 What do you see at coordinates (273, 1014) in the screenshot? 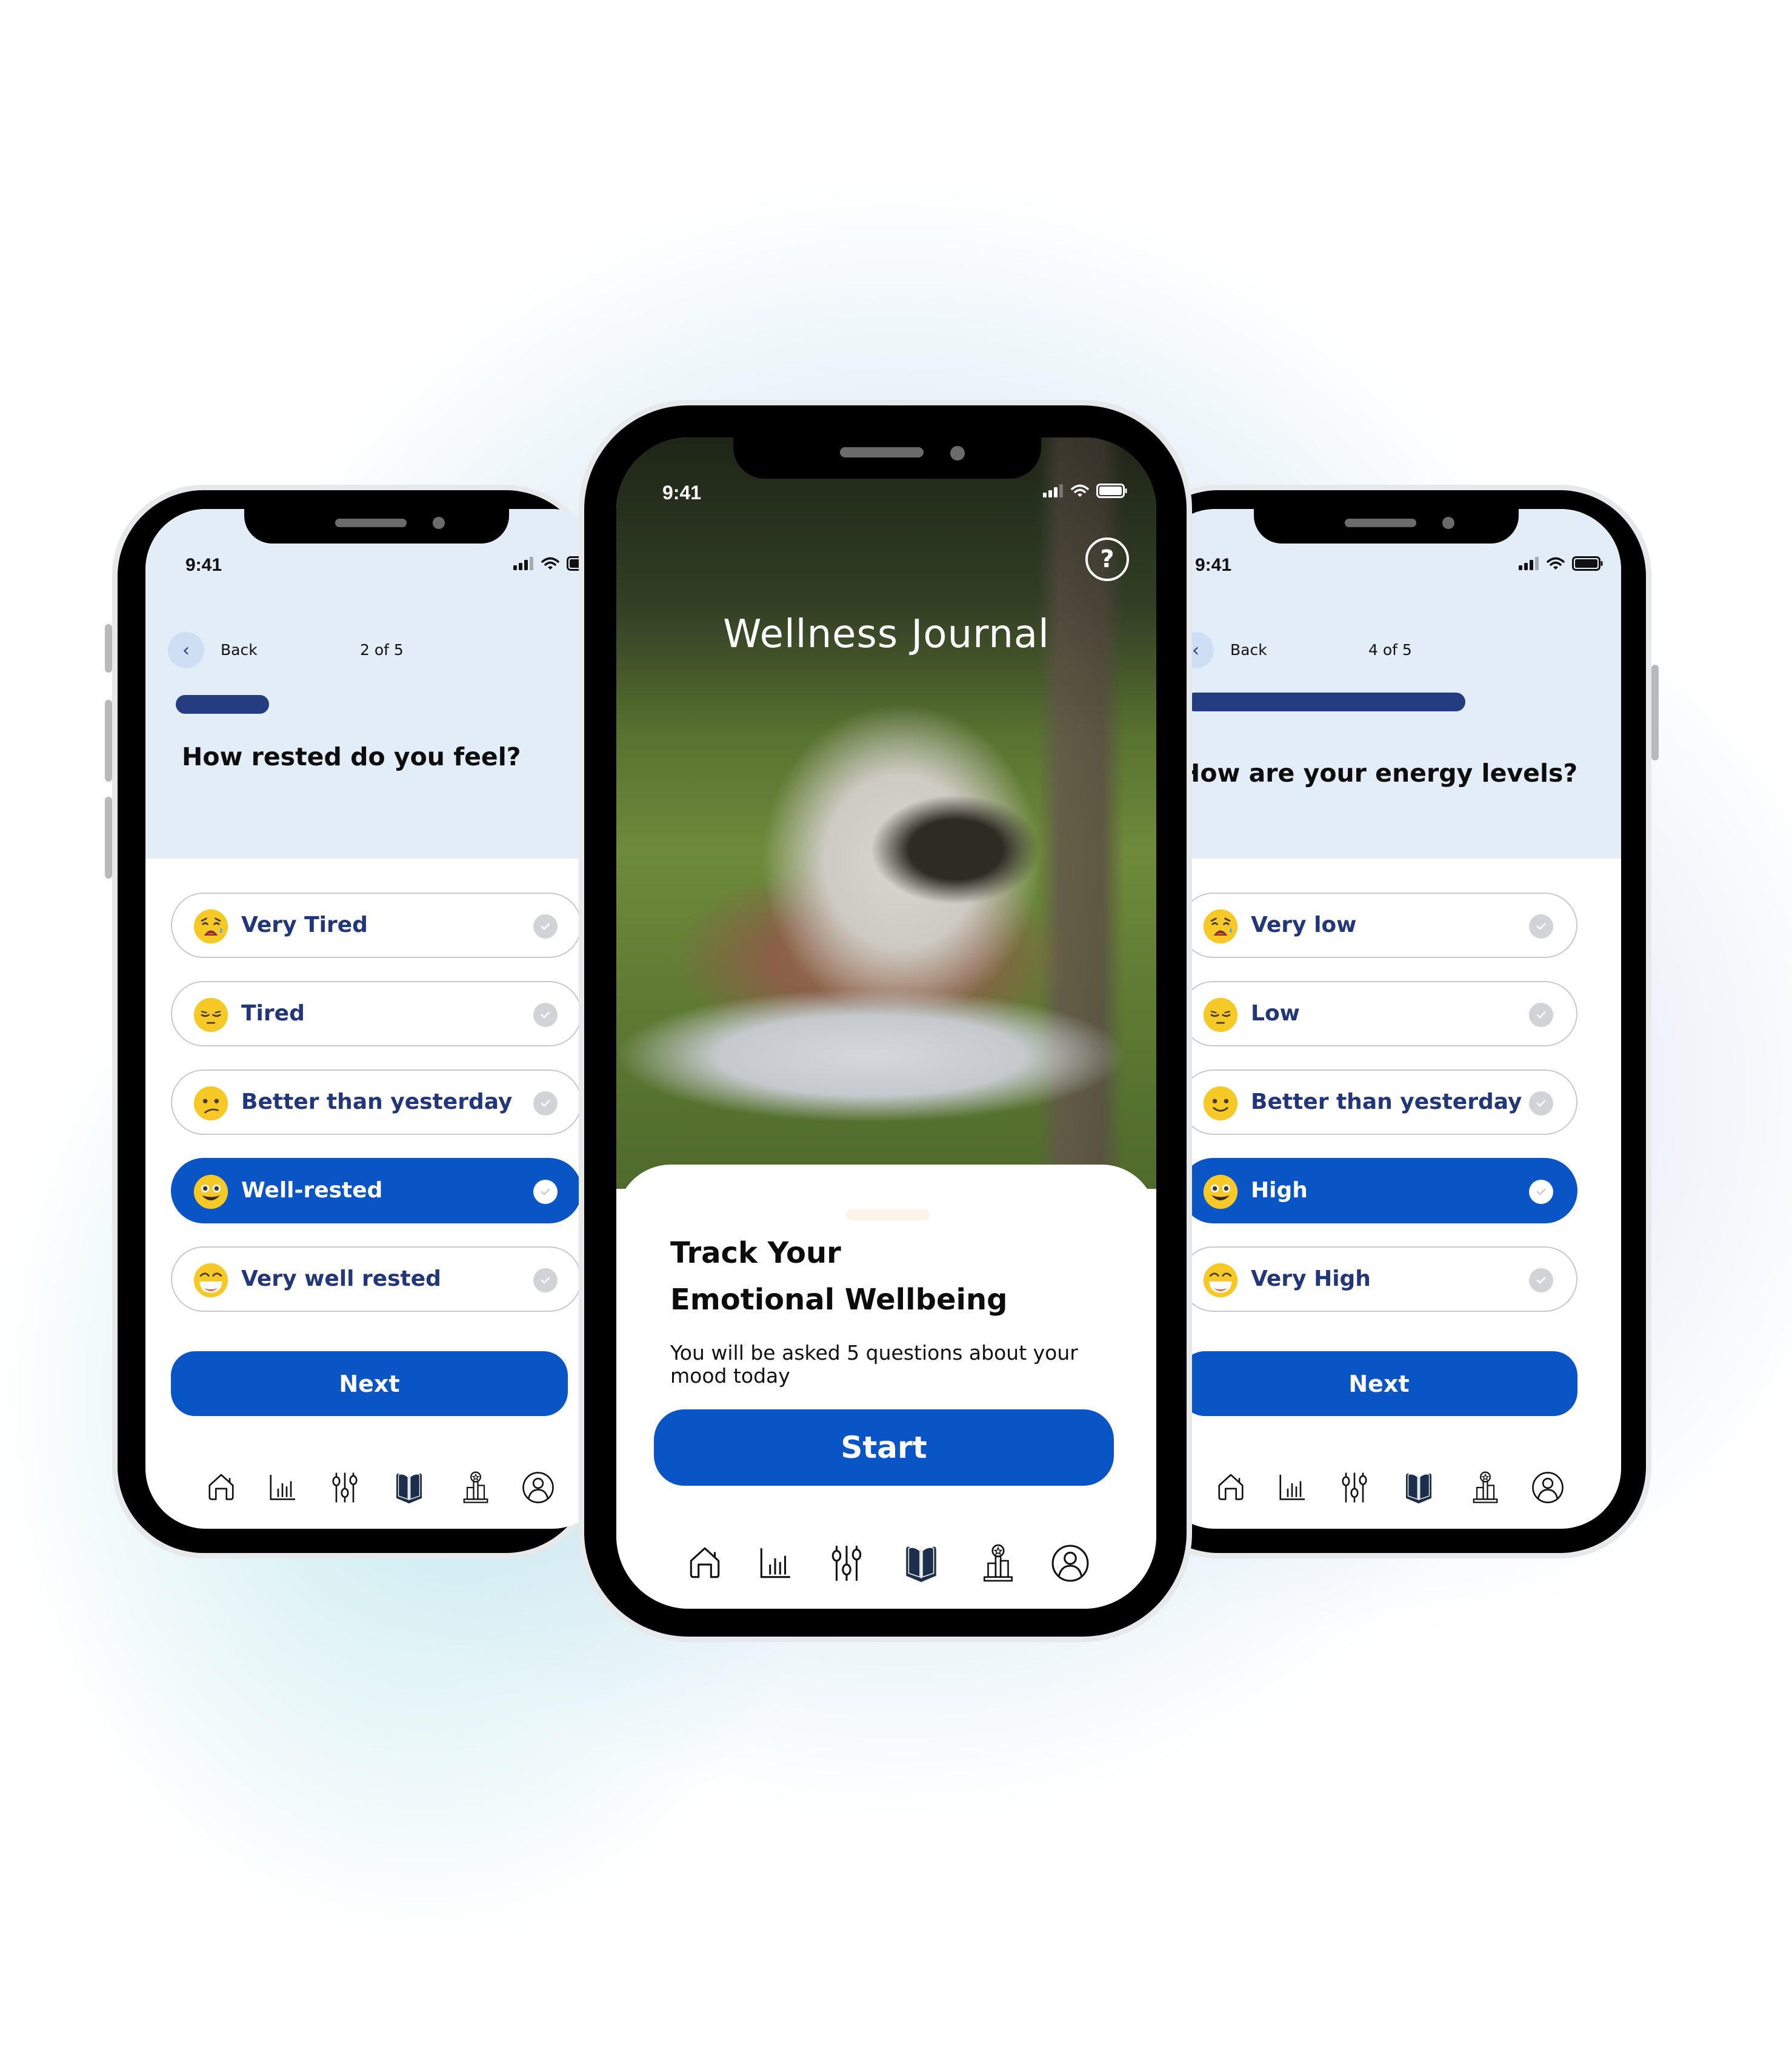
I see `option-label: Tired` at bounding box center [273, 1014].